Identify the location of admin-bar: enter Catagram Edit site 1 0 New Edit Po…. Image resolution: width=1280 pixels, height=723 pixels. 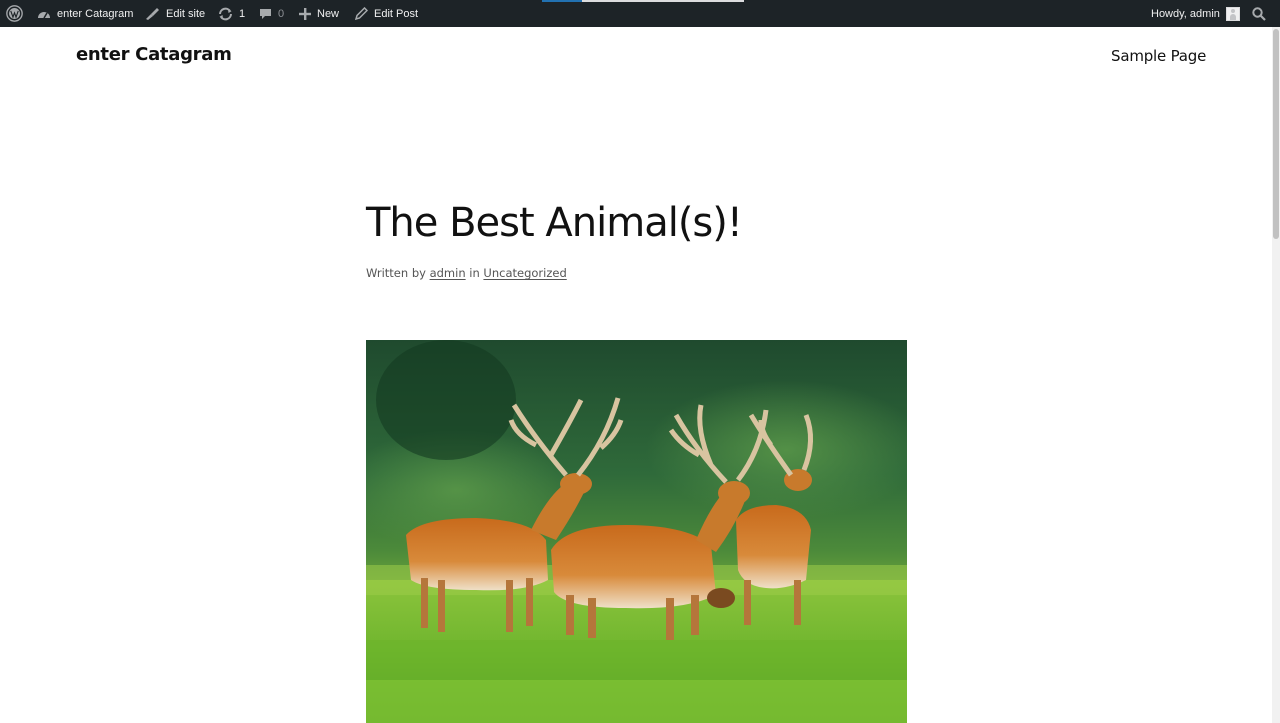
(640, 13).